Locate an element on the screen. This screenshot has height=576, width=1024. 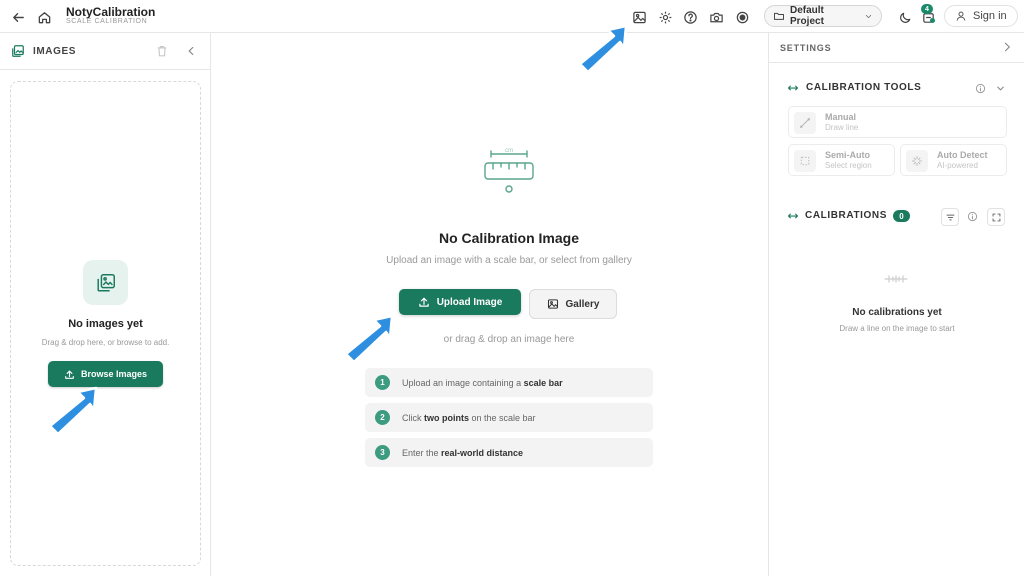
gallery-label: Gallery is located at coordinates (582, 304).